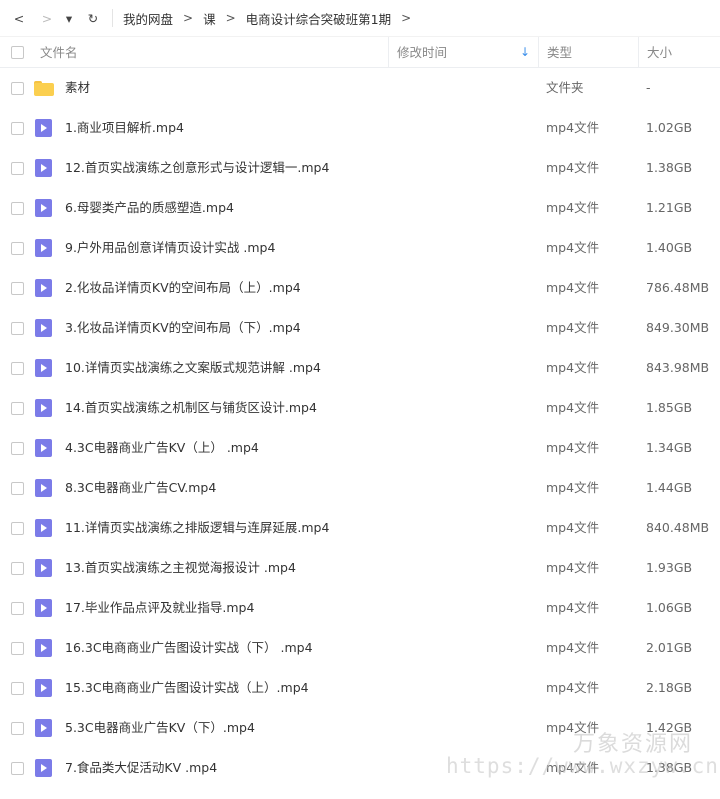 The width and height of the screenshot is (720, 799). What do you see at coordinates (193, 368) in the screenshot?
I see `file-name: 10.详情页实战演练之文案版式规范讲解 .mp4` at bounding box center [193, 368].